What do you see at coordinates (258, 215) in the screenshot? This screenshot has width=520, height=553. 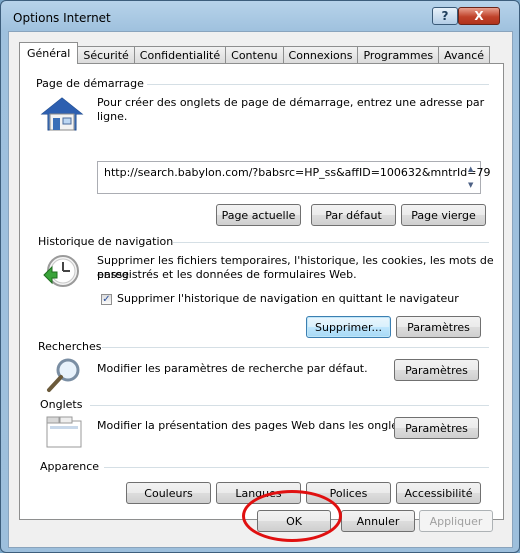 I see `current-page-button: Page actuelle` at bounding box center [258, 215].